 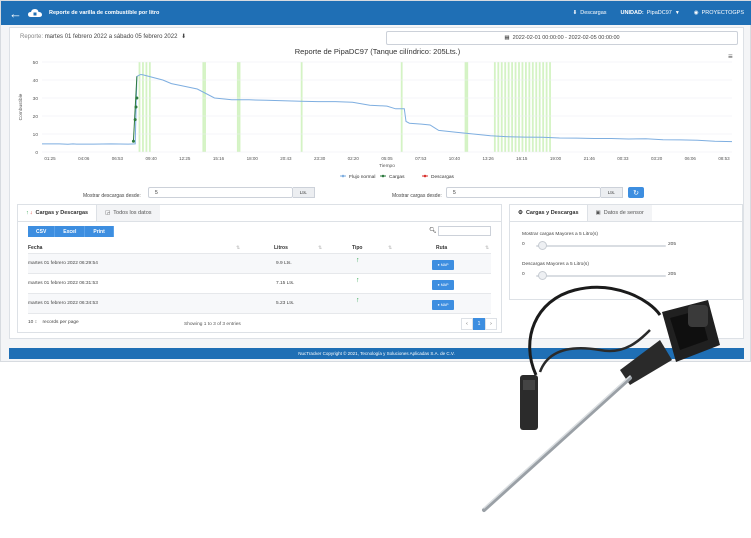 What do you see at coordinates (601, 398) in the screenshot?
I see `fuel-sensor-photo` at bounding box center [601, 398].